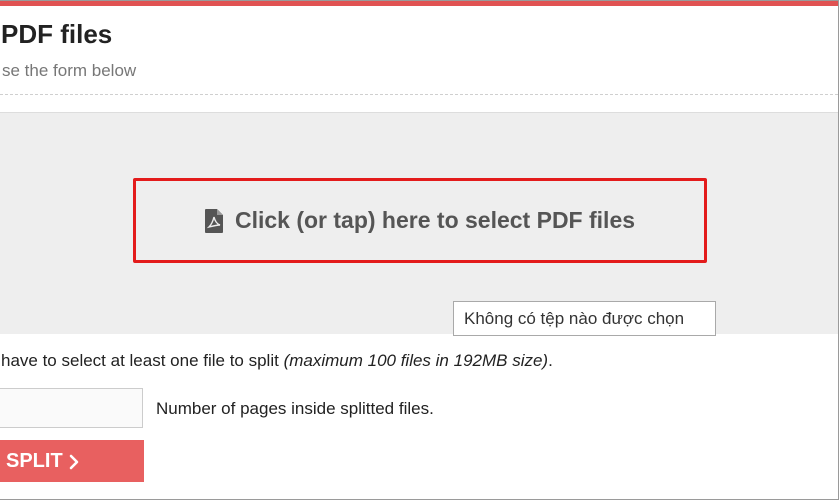  I want to click on split-button: SPLIT, so click(72, 461).